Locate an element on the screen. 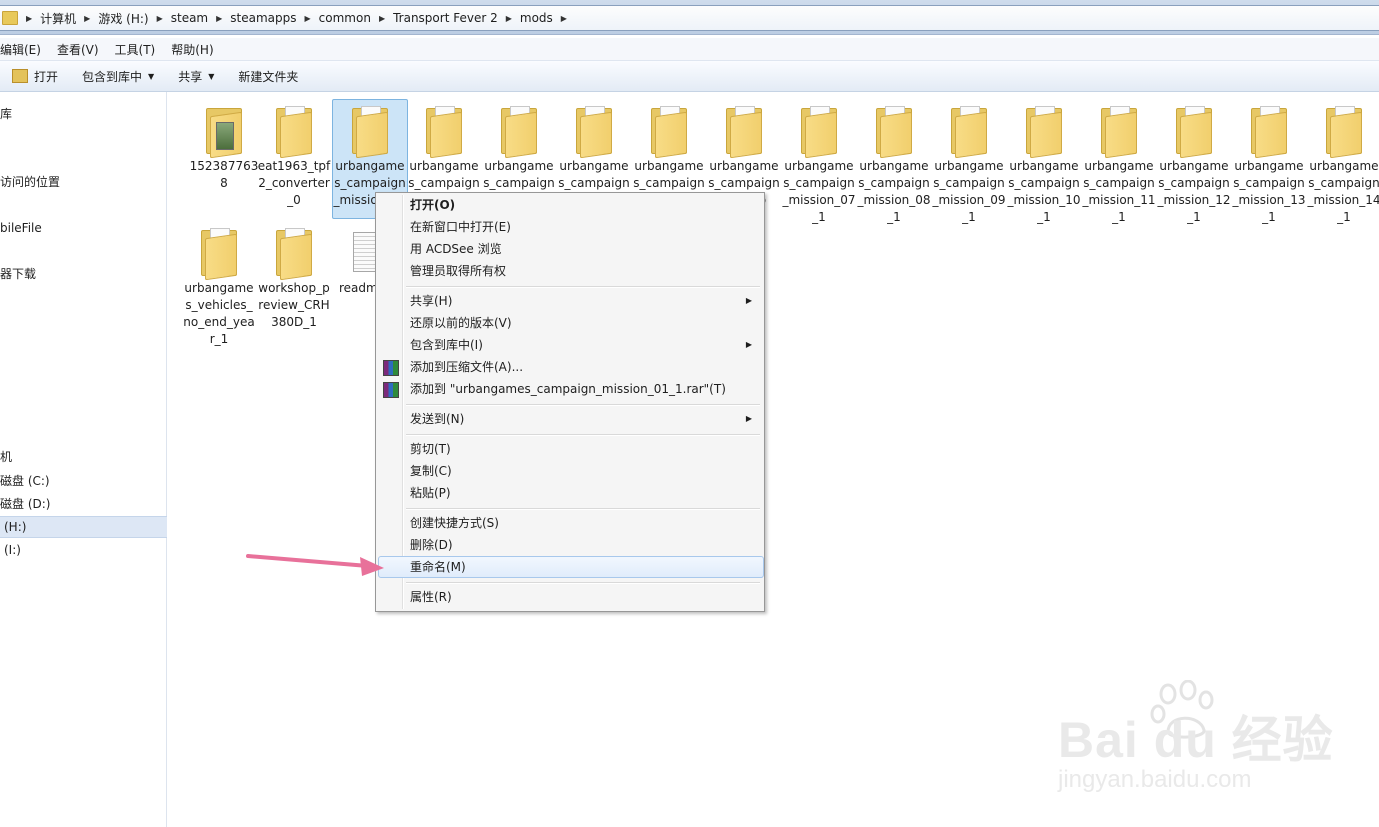  menu-item-paste: 粘贴(P) is located at coordinates (570, 493).